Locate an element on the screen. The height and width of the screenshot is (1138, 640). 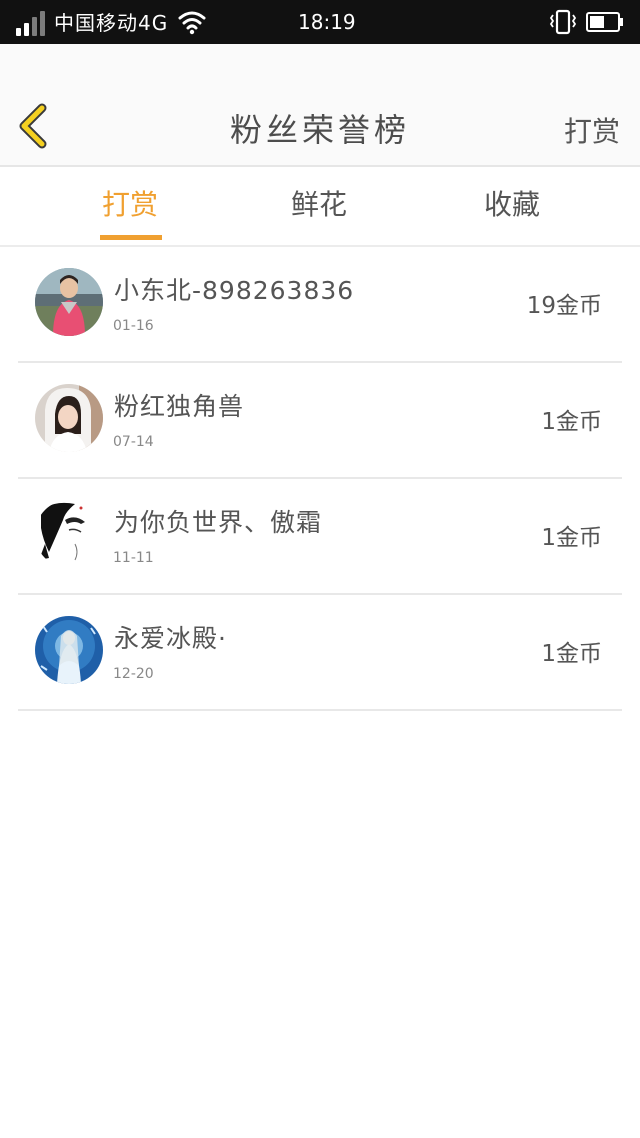
header-bar: 粉丝荣誉榜 打赏 is located at coordinates (320, 105).